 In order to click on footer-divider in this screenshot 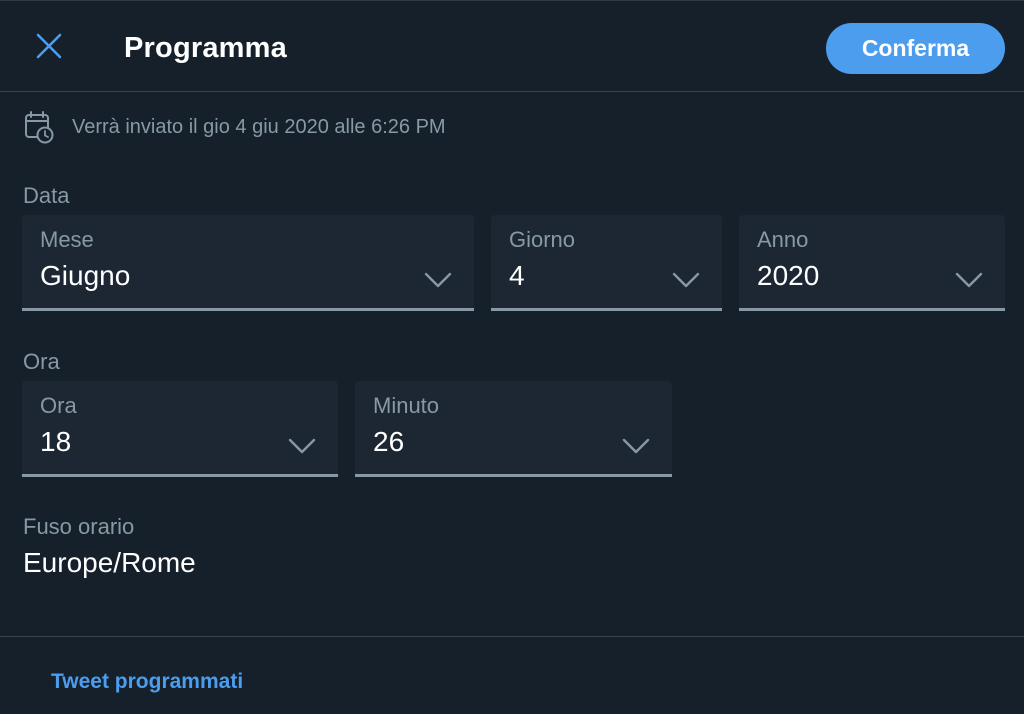, I will do `click(512, 636)`.